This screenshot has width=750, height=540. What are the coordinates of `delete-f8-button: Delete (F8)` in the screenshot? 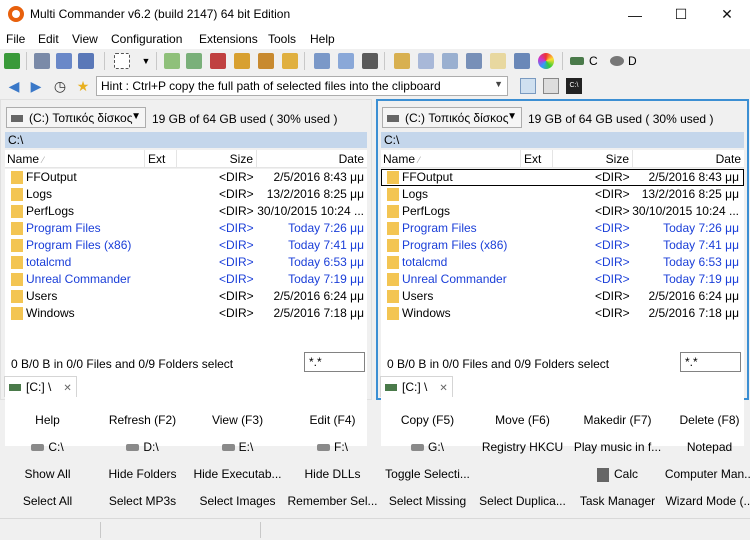 It's located at (706, 419).